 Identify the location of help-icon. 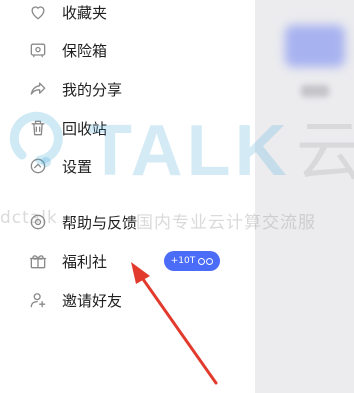
(38, 222).